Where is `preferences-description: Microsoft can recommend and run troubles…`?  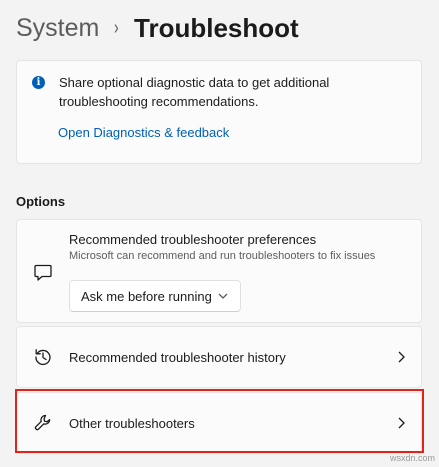 preferences-description: Microsoft can recommend and run troubles… is located at coordinates (222, 256).